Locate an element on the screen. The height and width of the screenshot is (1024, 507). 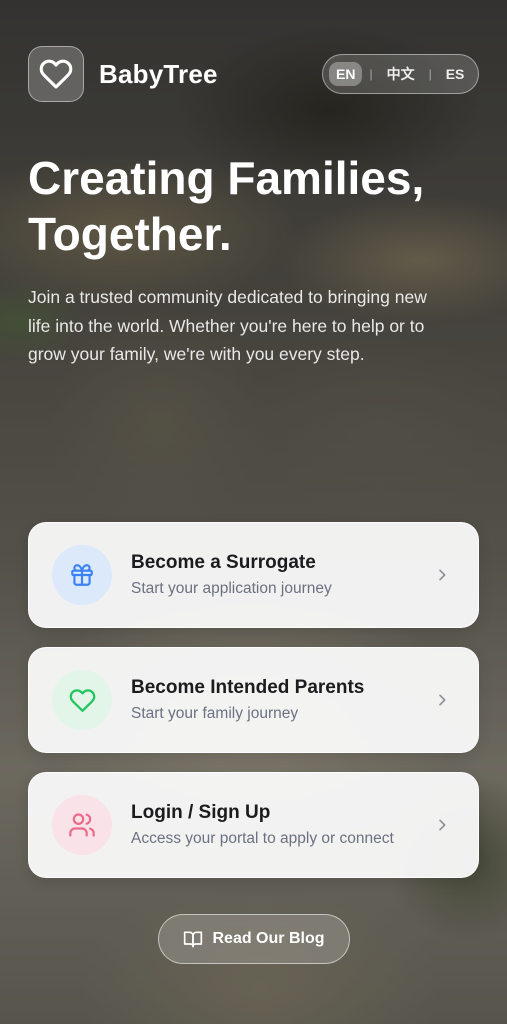
language-switcher: EN | 中文 | ES is located at coordinates (400, 74).